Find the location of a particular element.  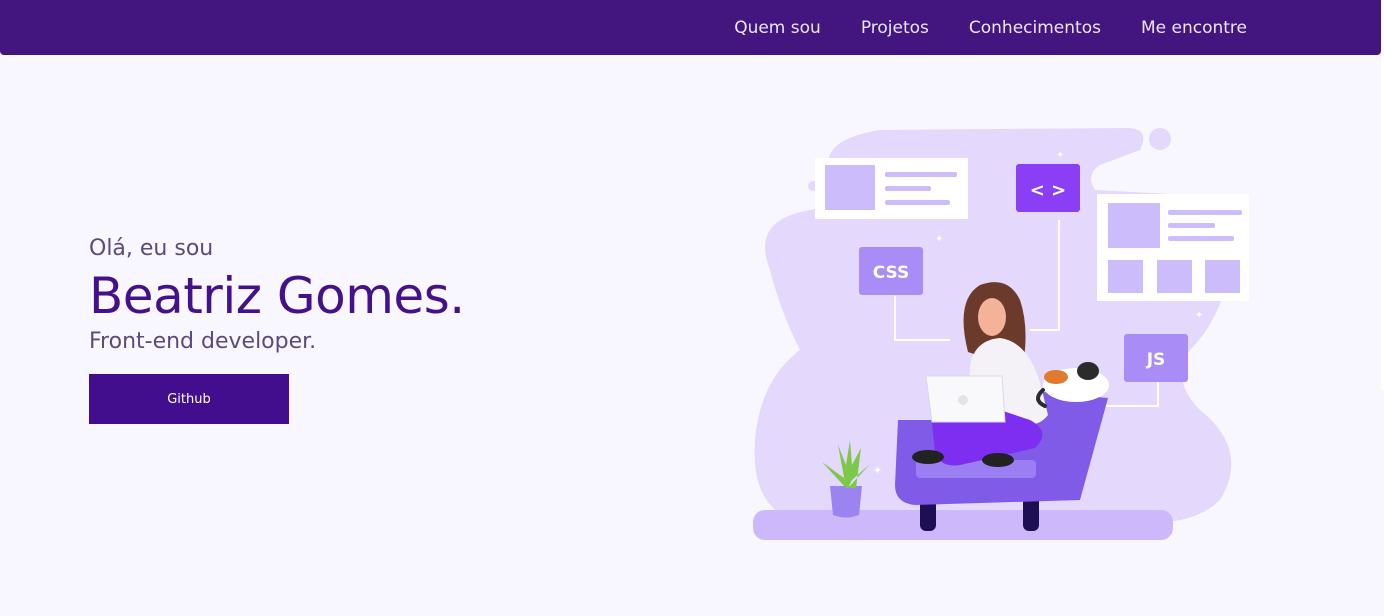

nav-item-conhecimentos: Conhecimentos is located at coordinates (1035, 28).